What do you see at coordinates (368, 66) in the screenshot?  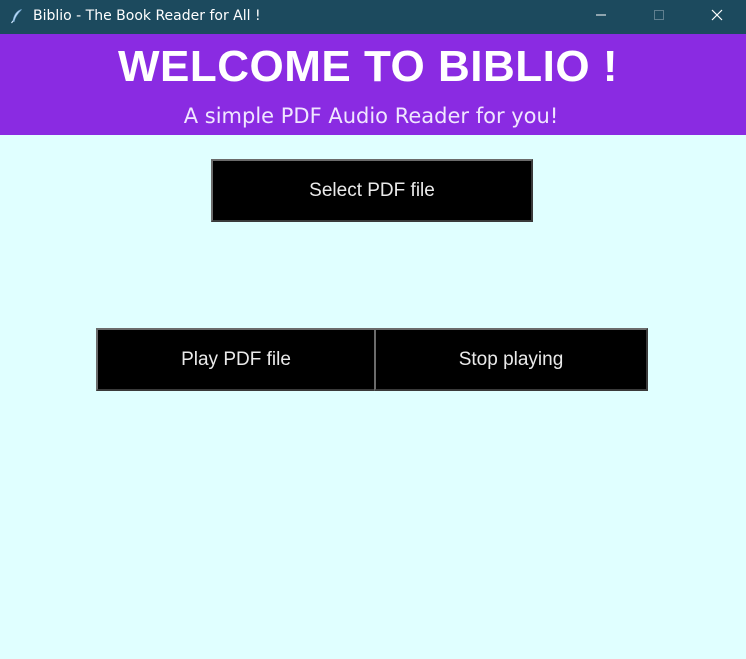 I see `banner-title: WELCOME TO BIBLIO !` at bounding box center [368, 66].